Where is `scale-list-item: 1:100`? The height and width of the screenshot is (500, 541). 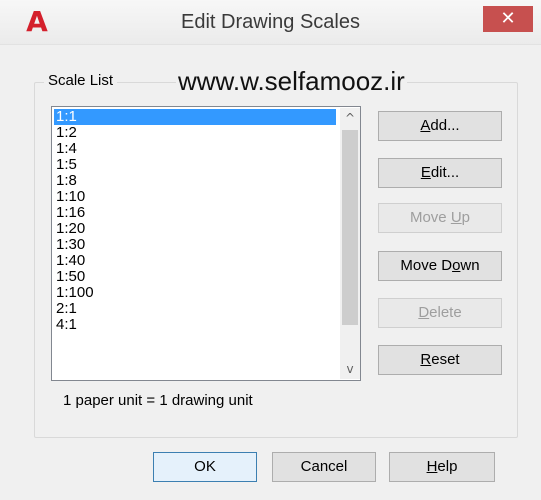 scale-list-item: 1:100 is located at coordinates (195, 293).